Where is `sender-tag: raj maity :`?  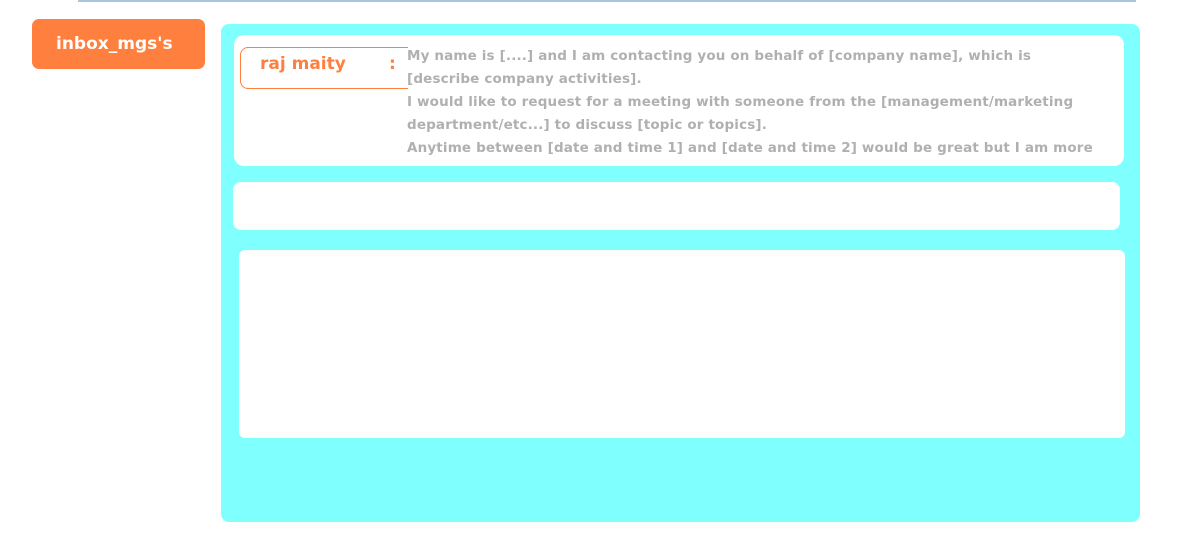 sender-tag: raj maity : is located at coordinates (324, 68).